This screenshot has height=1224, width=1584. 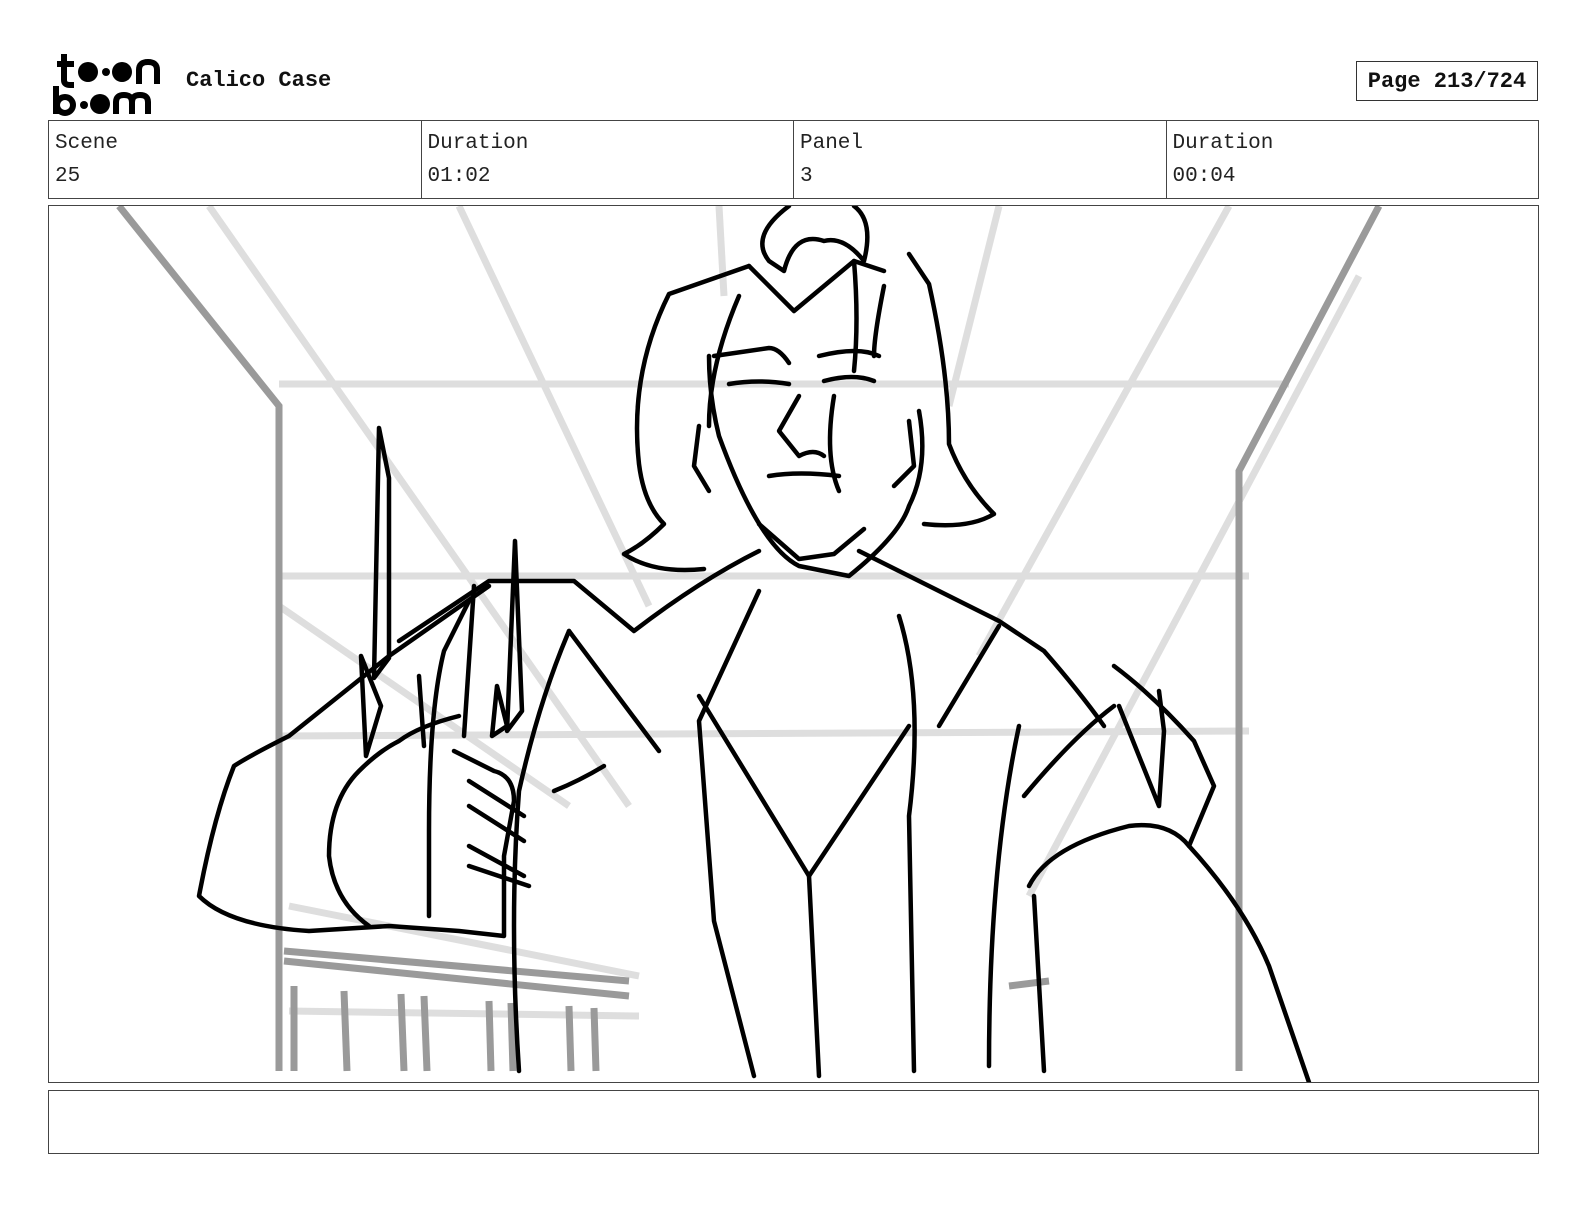 What do you see at coordinates (68, 176) in the screenshot?
I see `scene-value: 25` at bounding box center [68, 176].